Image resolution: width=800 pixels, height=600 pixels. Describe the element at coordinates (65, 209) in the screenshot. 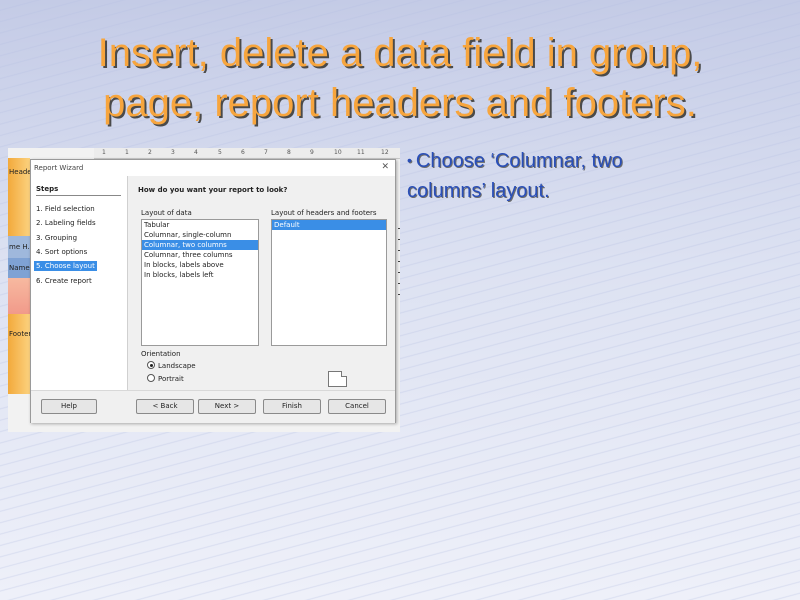

I see `step-item: 1. Field selection` at that location.